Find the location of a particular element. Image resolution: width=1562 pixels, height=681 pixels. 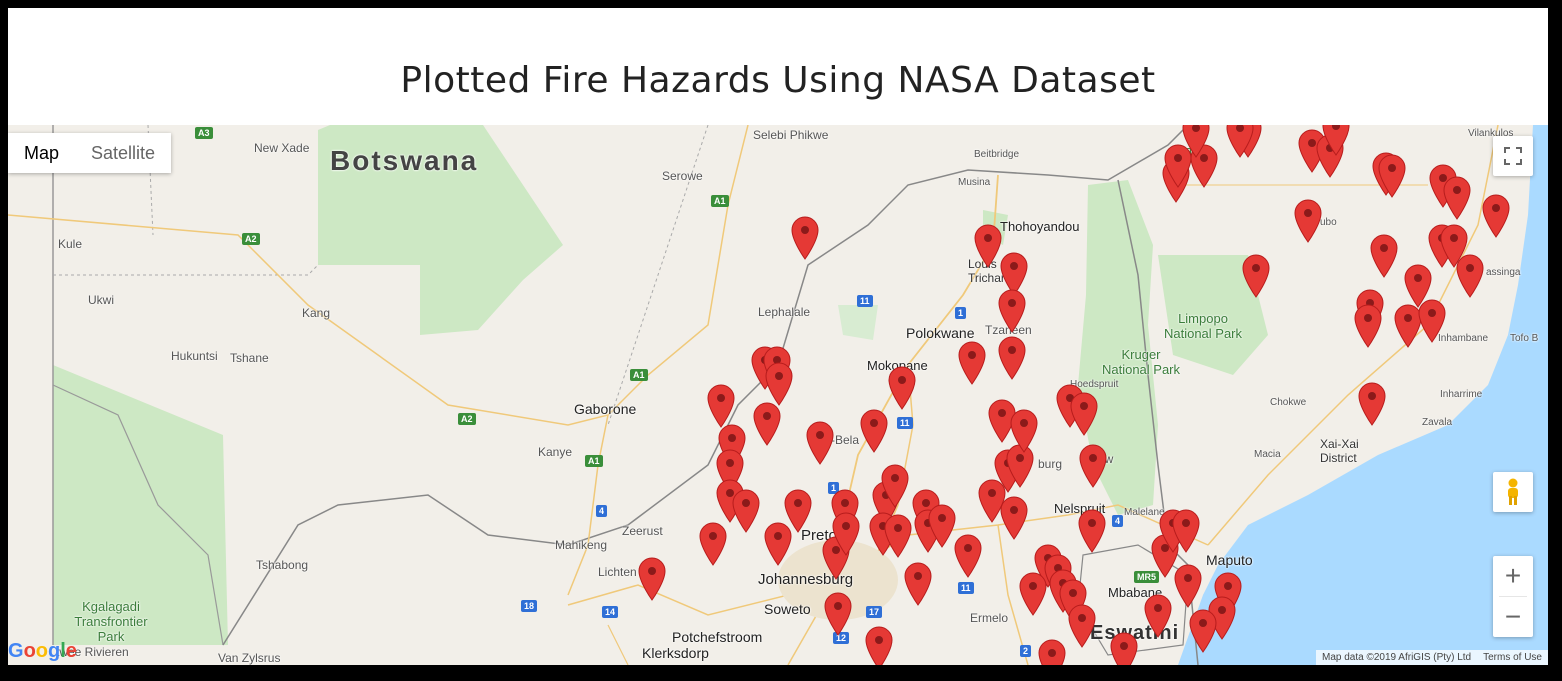

terms-of-use-link: Terms of Use is located at coordinates (1512, 657).